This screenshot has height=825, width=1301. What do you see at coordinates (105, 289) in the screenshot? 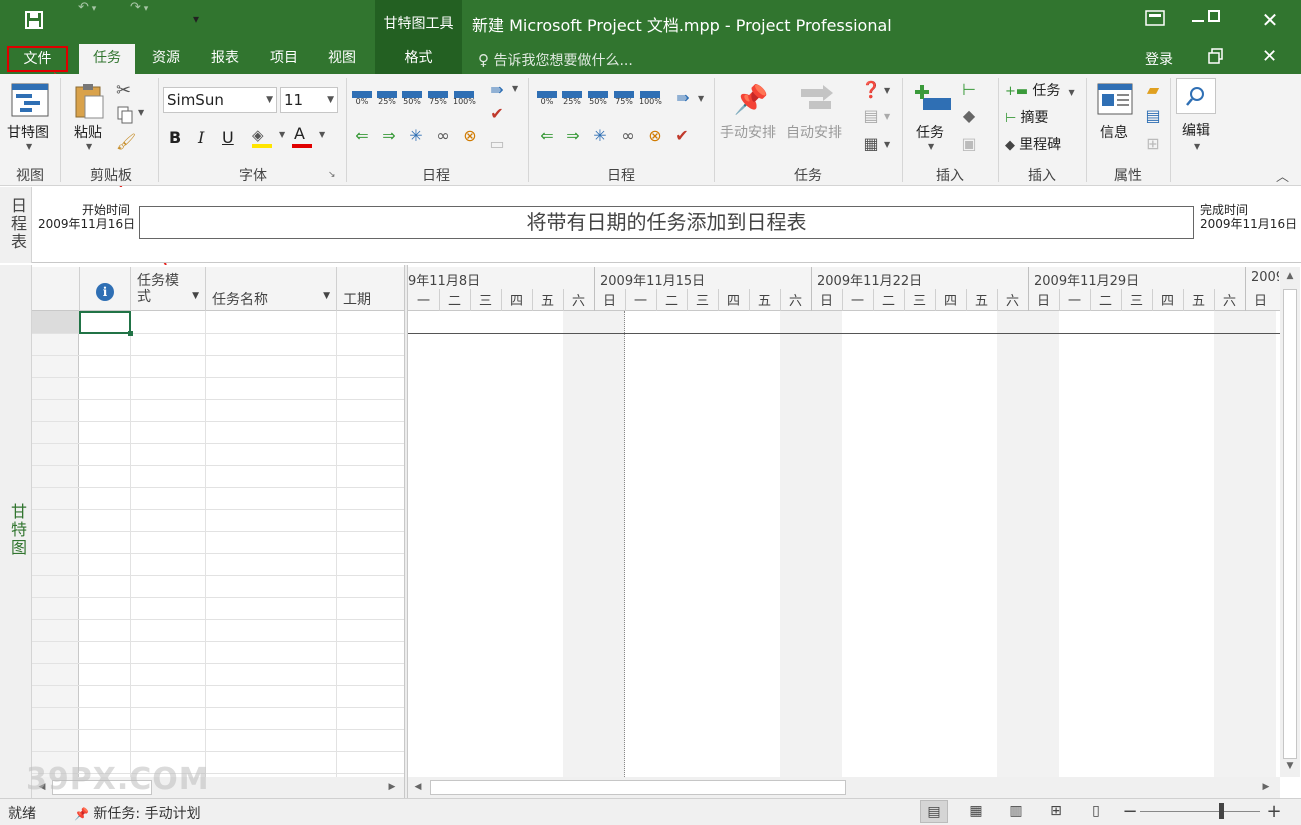
I see `column-indicators: i` at bounding box center [105, 289].